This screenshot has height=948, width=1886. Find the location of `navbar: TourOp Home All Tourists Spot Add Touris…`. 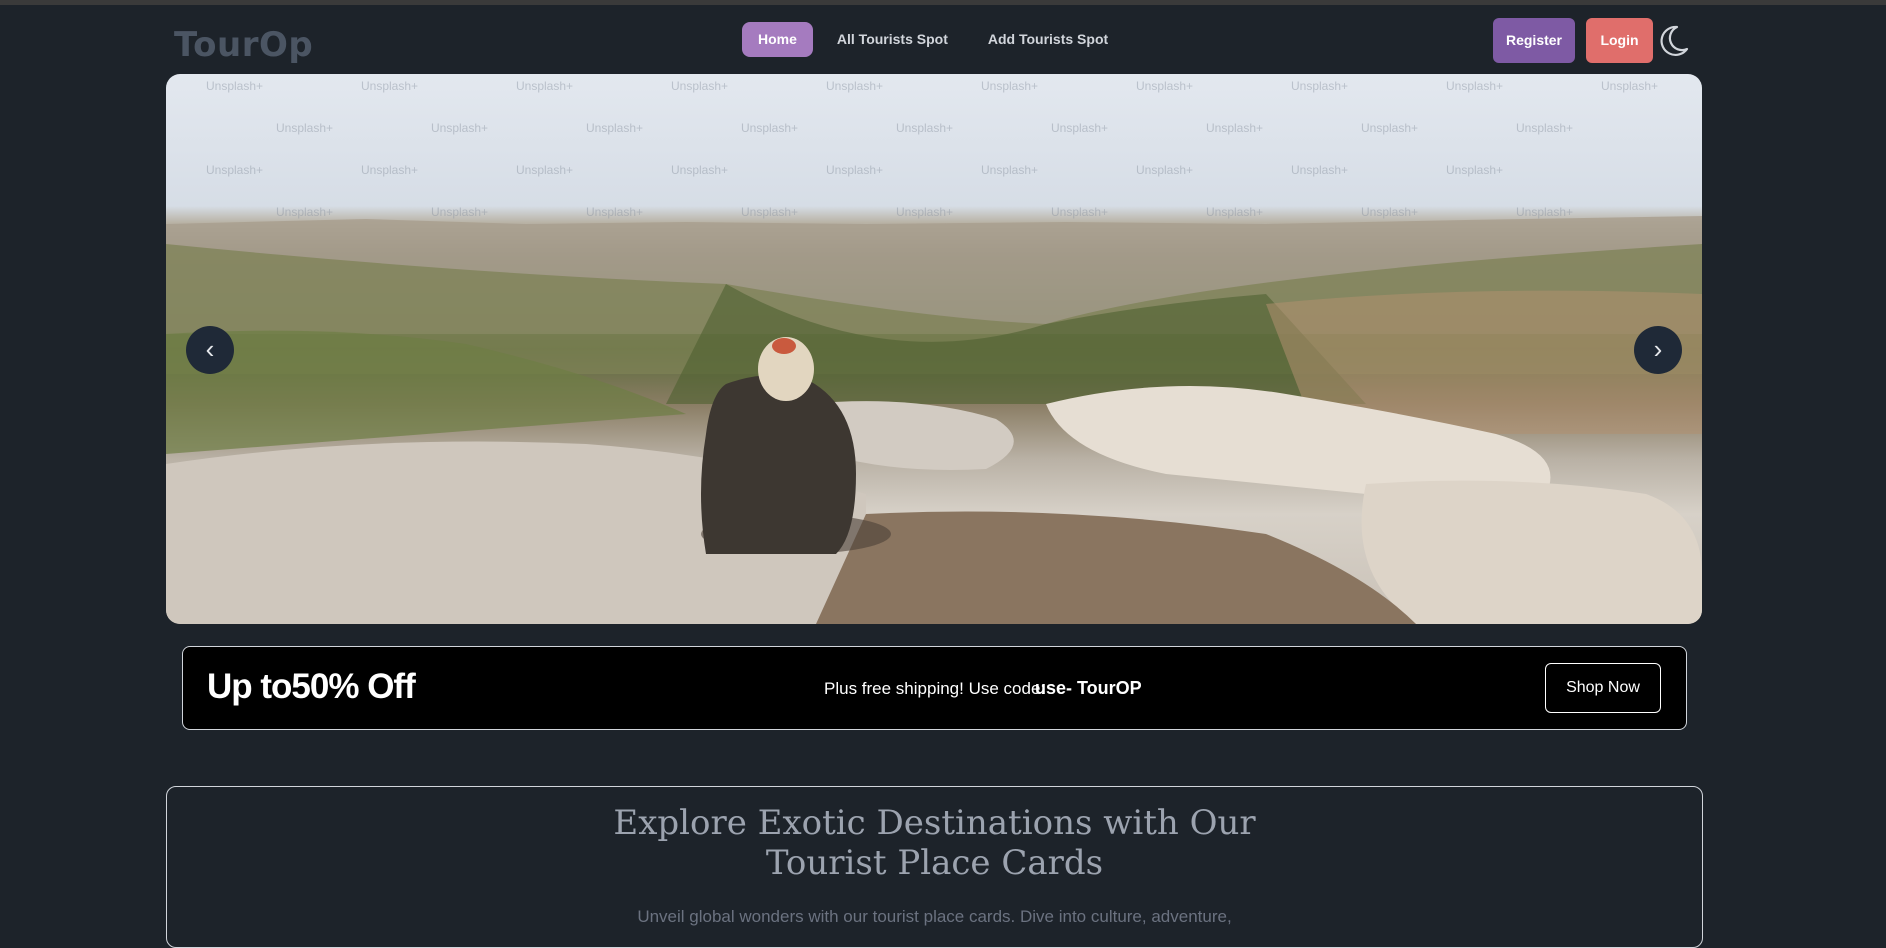

navbar: TourOp Home All Tourists Spot Add Touris… is located at coordinates (943, 40).